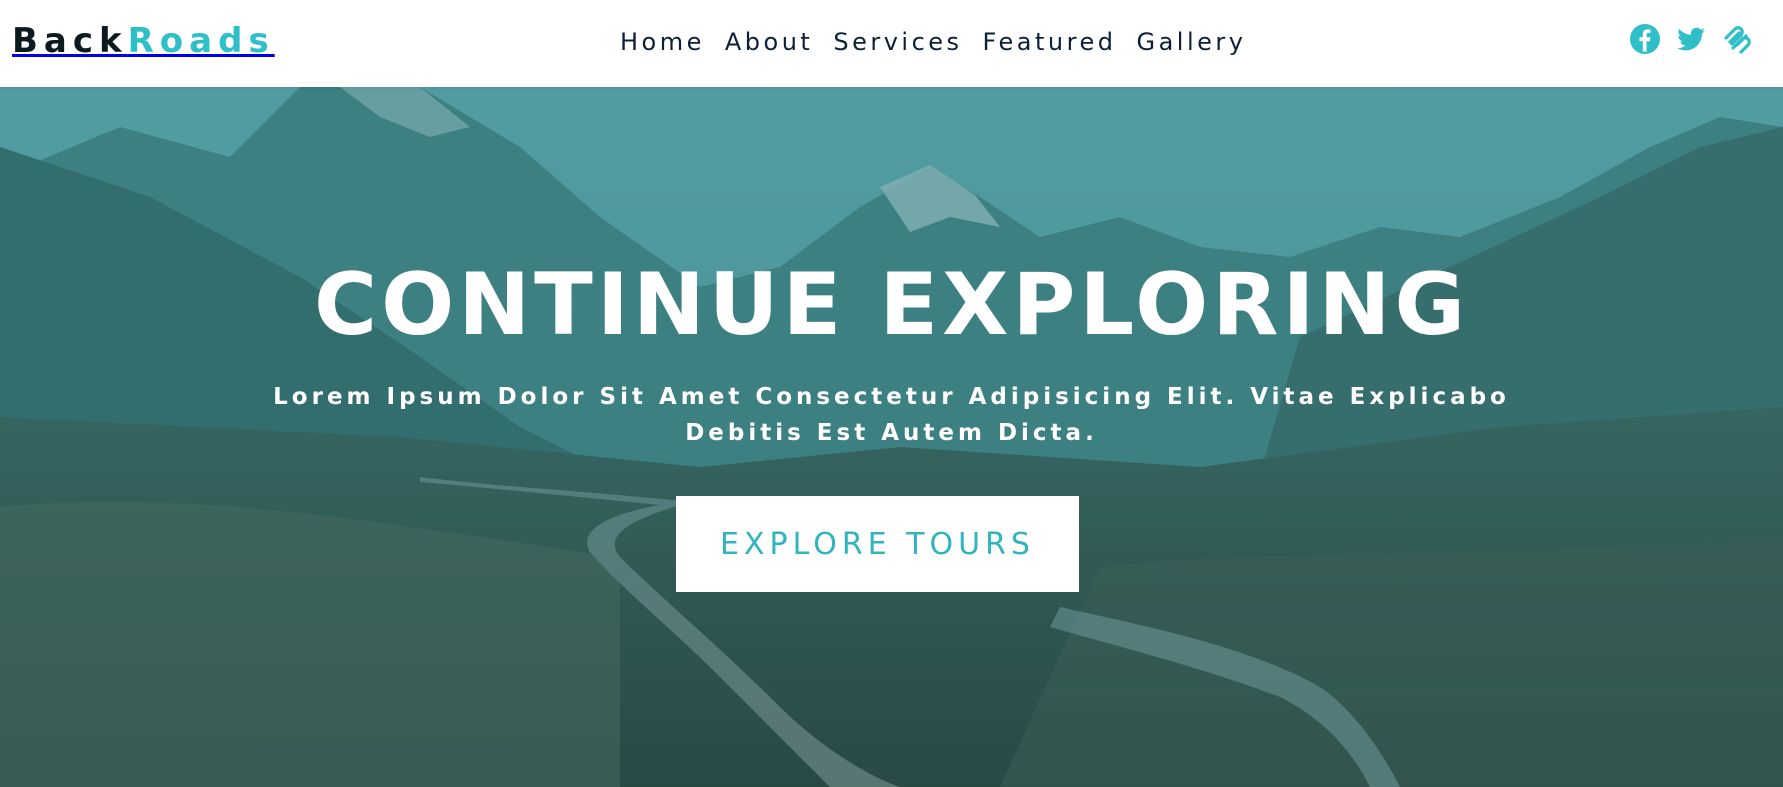 The height and width of the screenshot is (787, 1783). I want to click on nav-item-gallery: Gallery, so click(1191, 42).